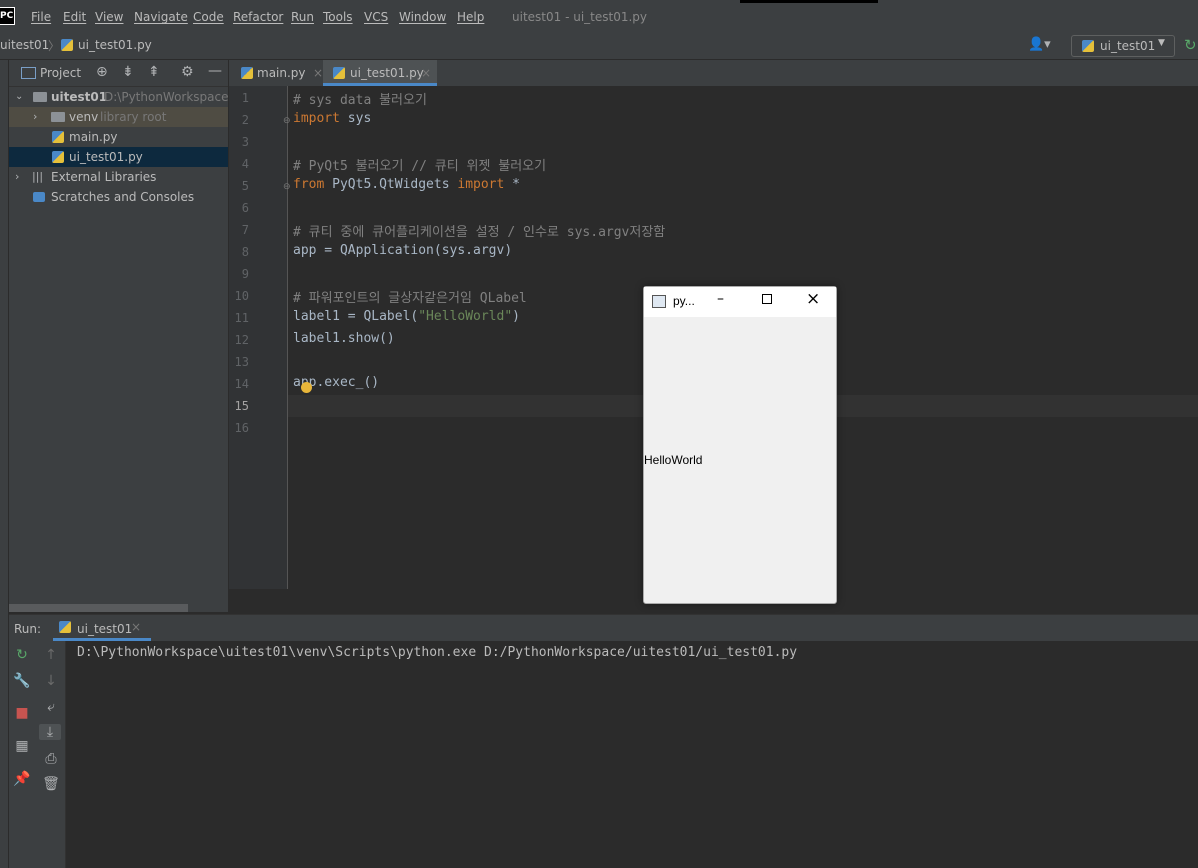 The height and width of the screenshot is (868, 1198). What do you see at coordinates (245, 274) in the screenshot?
I see `line-number: 9` at bounding box center [245, 274].